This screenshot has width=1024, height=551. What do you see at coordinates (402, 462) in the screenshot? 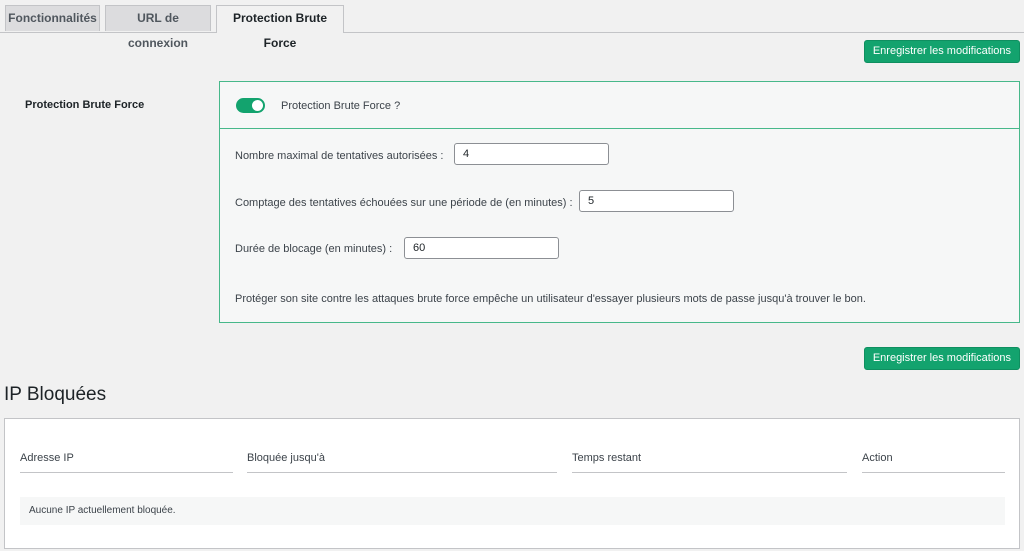
I see `column-header-blocked-until: Bloquée jusqu'à` at bounding box center [402, 462].